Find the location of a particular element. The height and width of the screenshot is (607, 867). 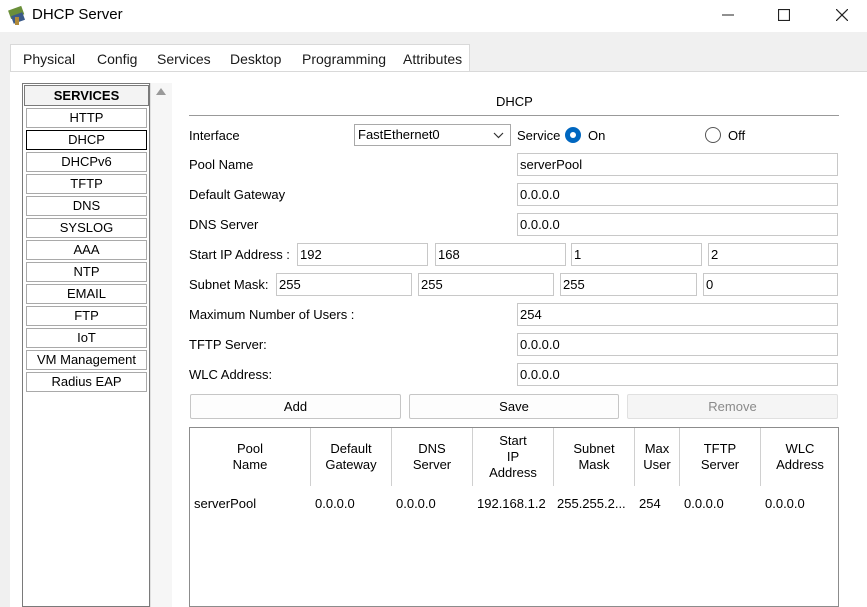

header-line: IP is located at coordinates (513, 456).